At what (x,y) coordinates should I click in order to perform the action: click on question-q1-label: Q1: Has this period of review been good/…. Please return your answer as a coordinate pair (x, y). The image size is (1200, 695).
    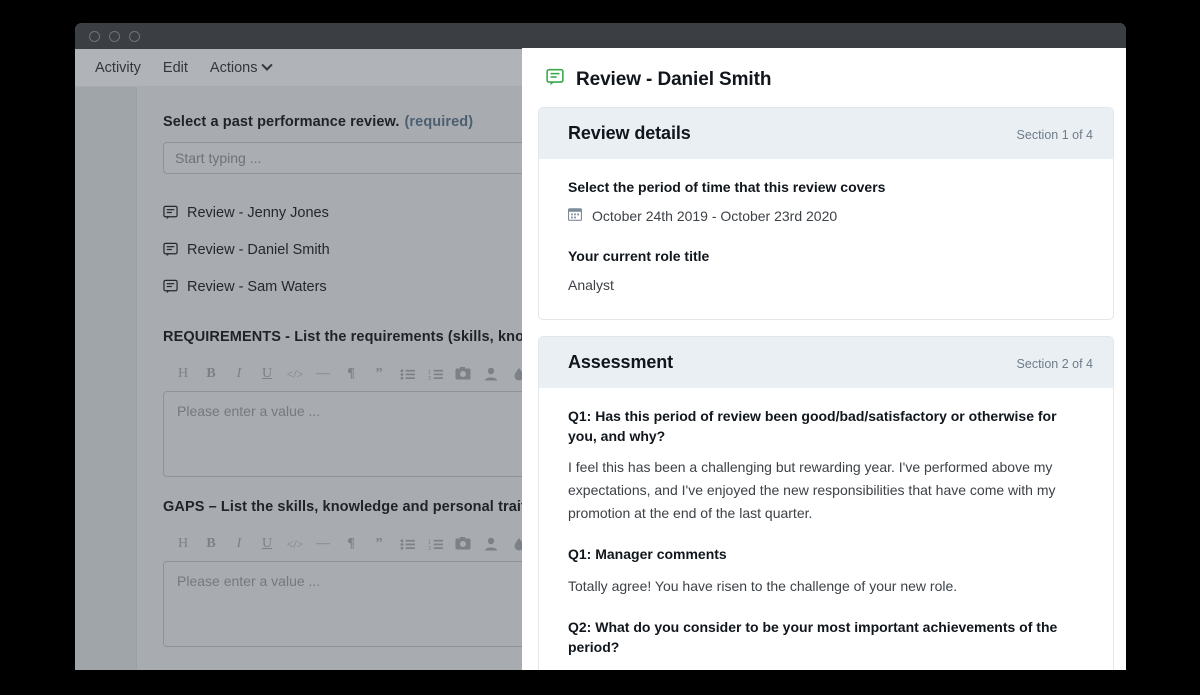
    Looking at the image, I should click on (812, 425).